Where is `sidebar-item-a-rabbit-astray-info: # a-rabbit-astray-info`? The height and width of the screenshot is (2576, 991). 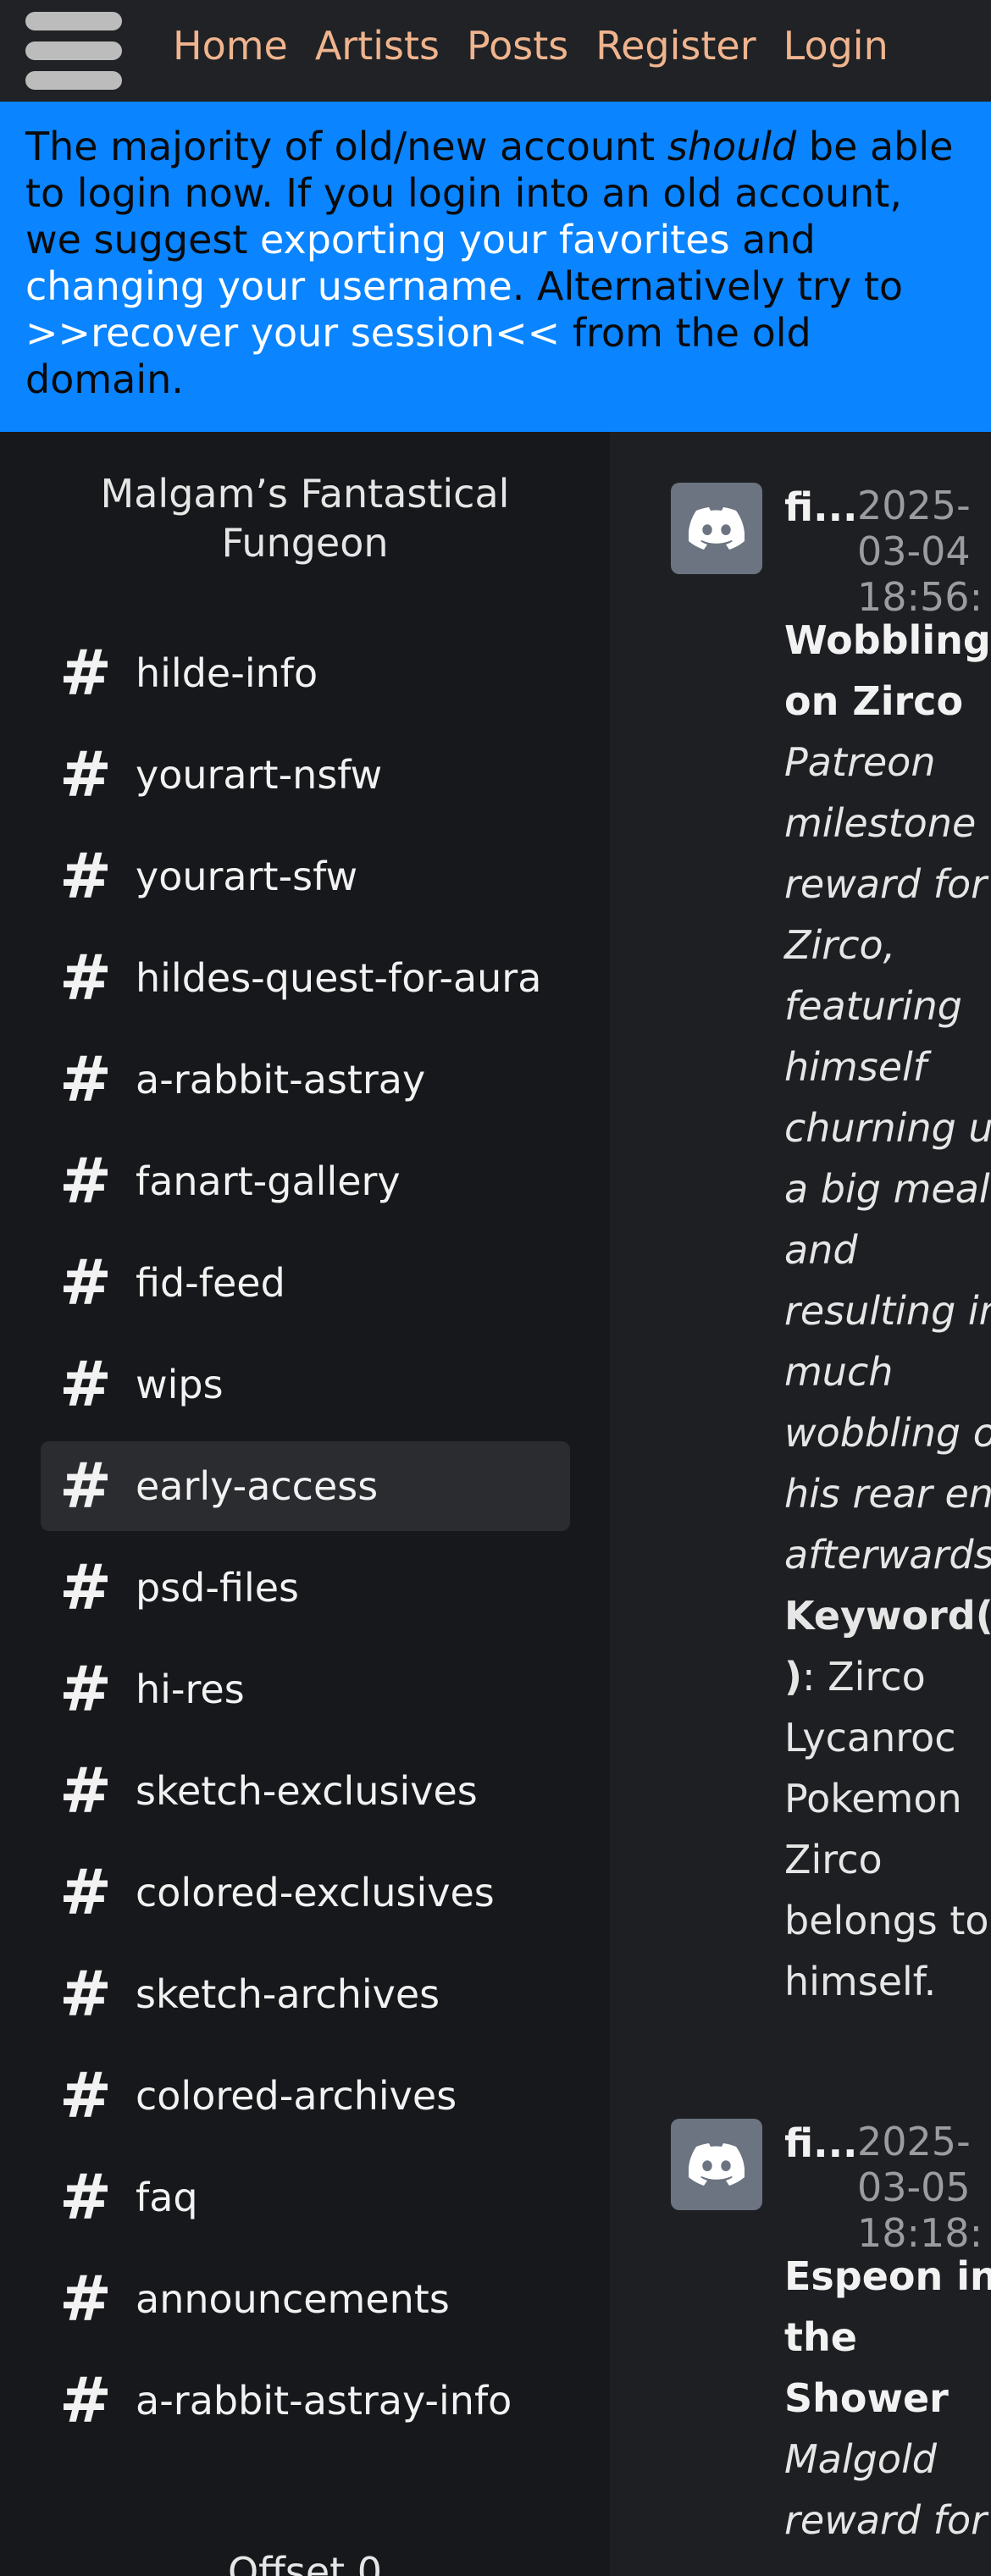 sidebar-item-a-rabbit-astray-info: # a-rabbit-astray-info is located at coordinates (305, 2401).